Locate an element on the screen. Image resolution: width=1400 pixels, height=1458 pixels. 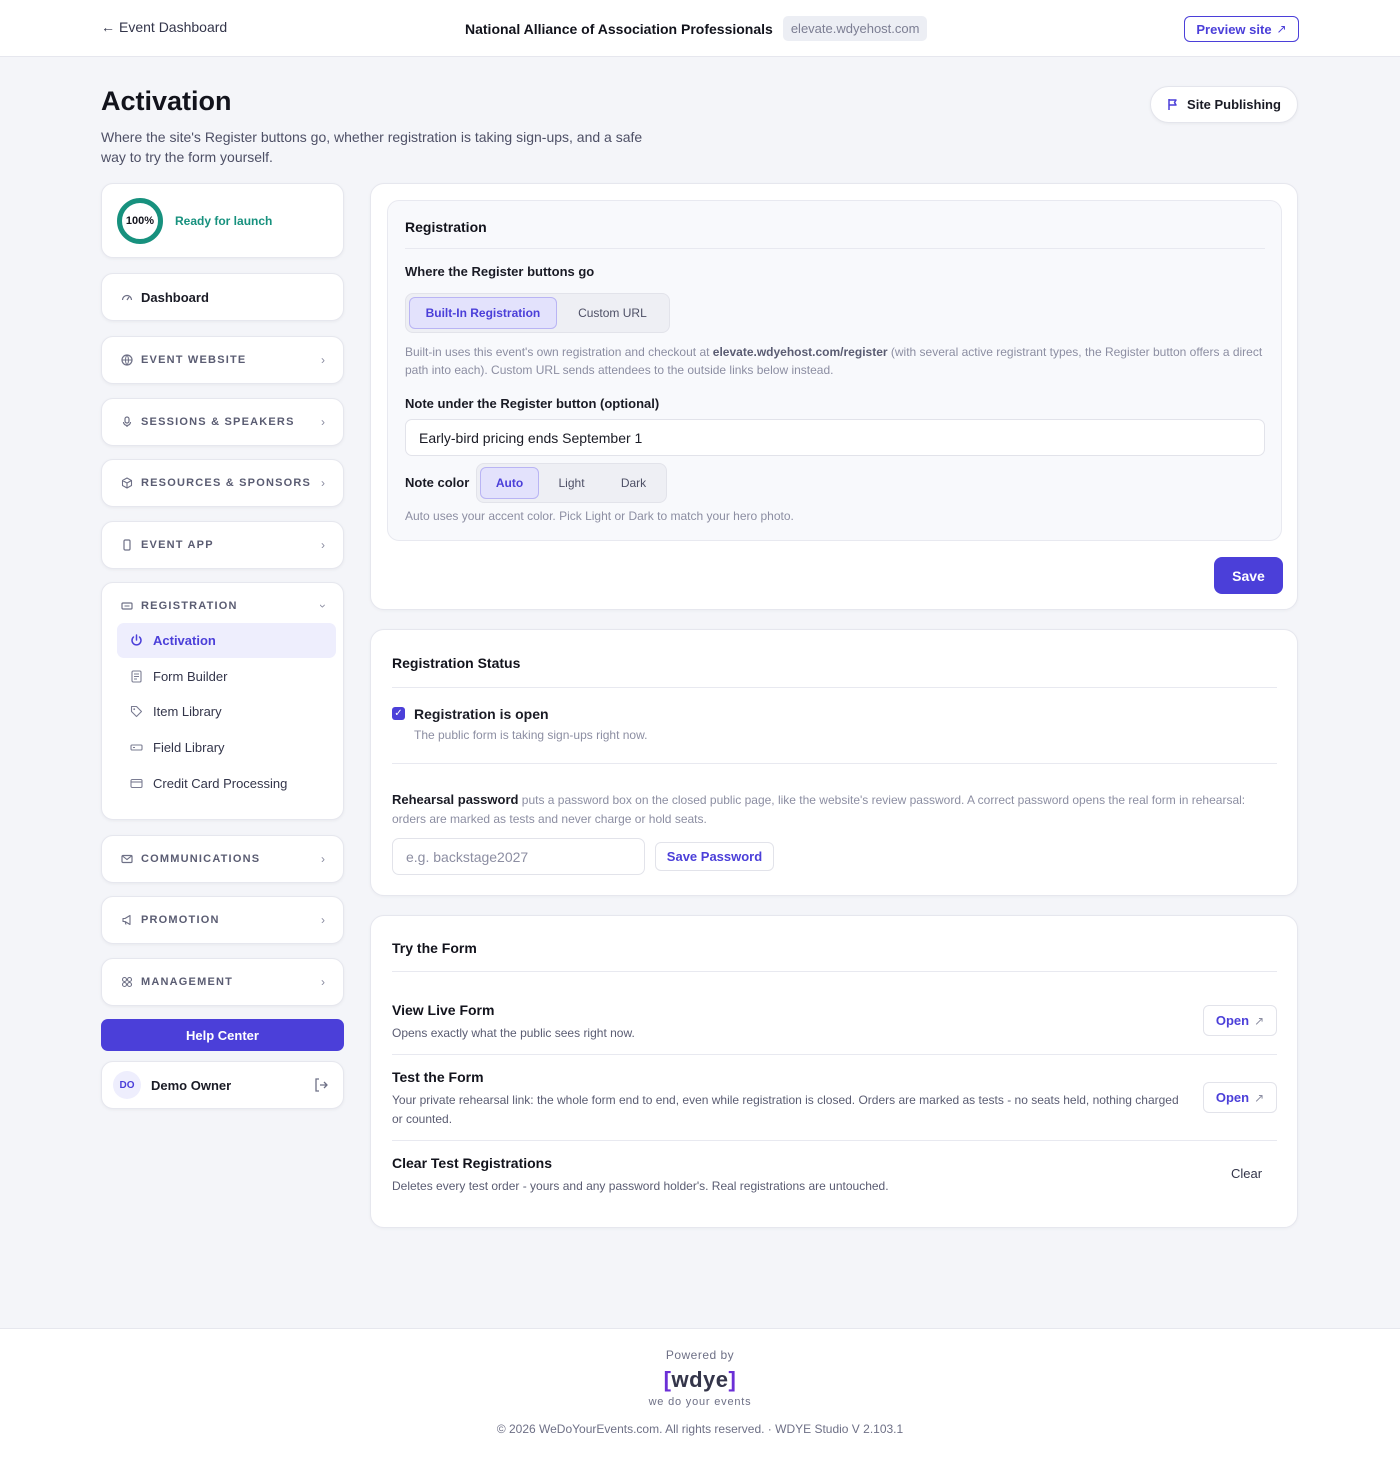
document-icon is located at coordinates (136, 677).